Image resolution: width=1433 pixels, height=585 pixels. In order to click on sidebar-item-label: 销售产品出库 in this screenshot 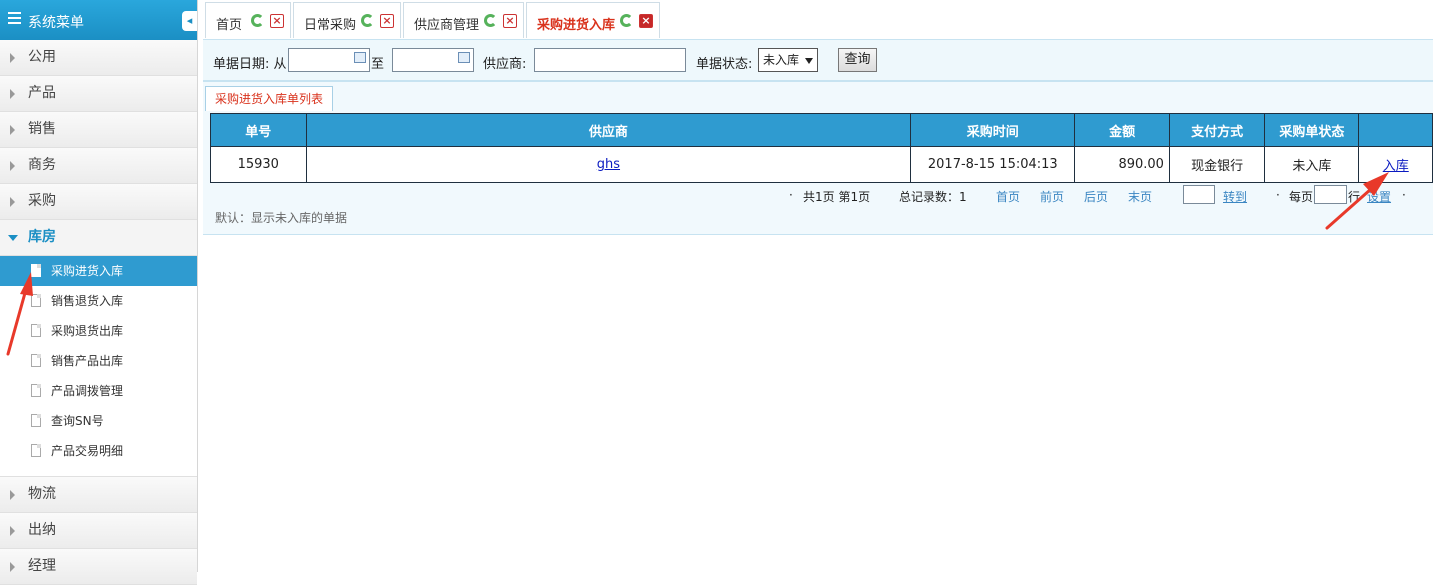, I will do `click(87, 361)`.